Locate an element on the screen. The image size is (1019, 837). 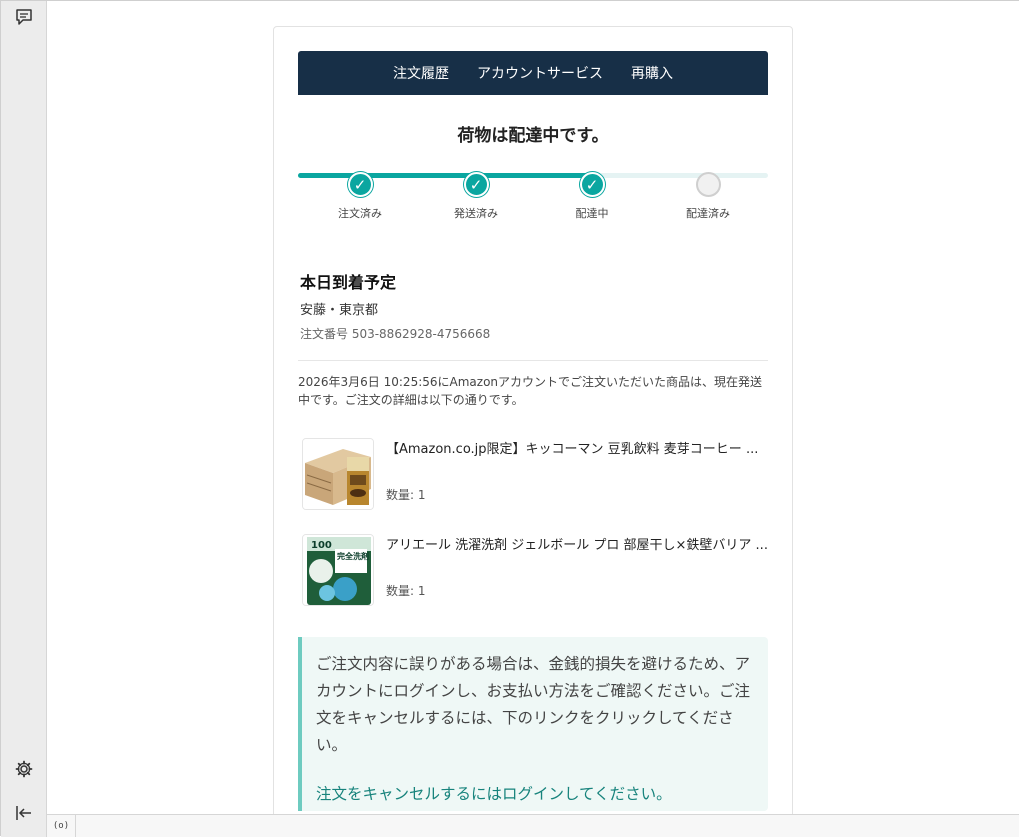
progress-step-shipped: ✓ 発送済み is located at coordinates (476, 196).